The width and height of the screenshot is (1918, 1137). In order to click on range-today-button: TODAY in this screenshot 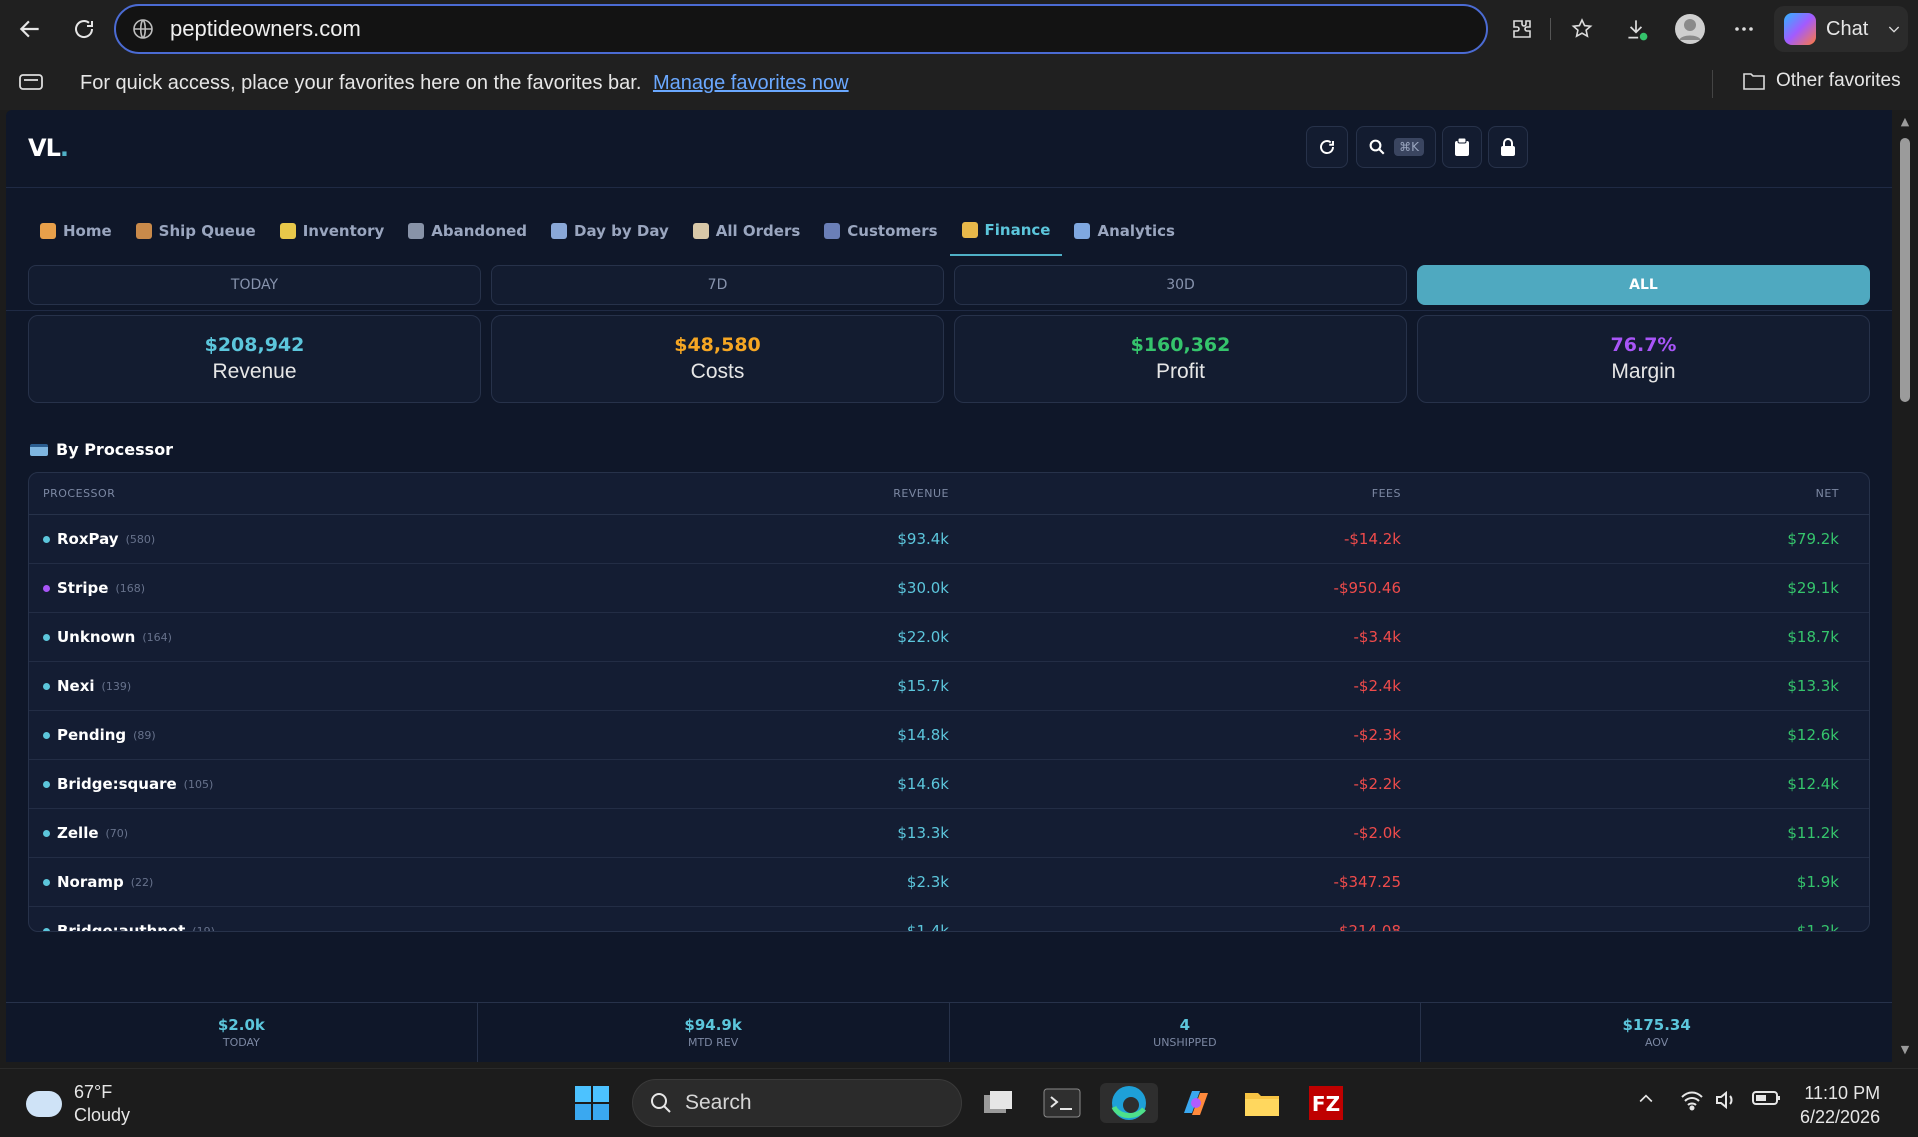, I will do `click(254, 285)`.